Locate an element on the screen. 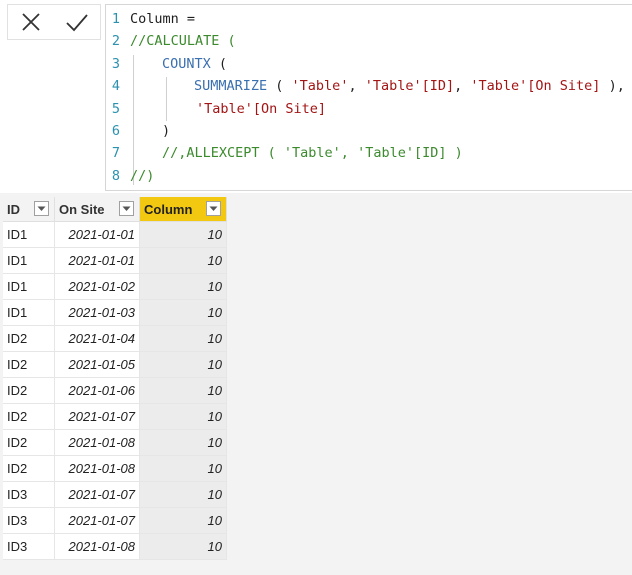 The width and height of the screenshot is (632, 575). code-token: //CALCULATE ( is located at coordinates (183, 41).